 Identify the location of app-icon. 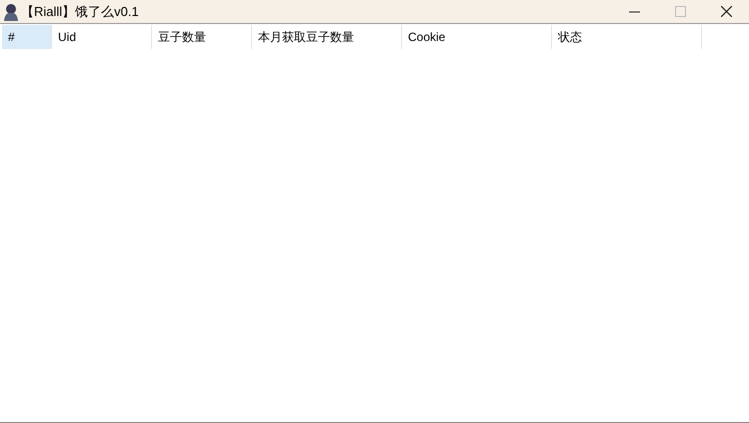
(11, 11).